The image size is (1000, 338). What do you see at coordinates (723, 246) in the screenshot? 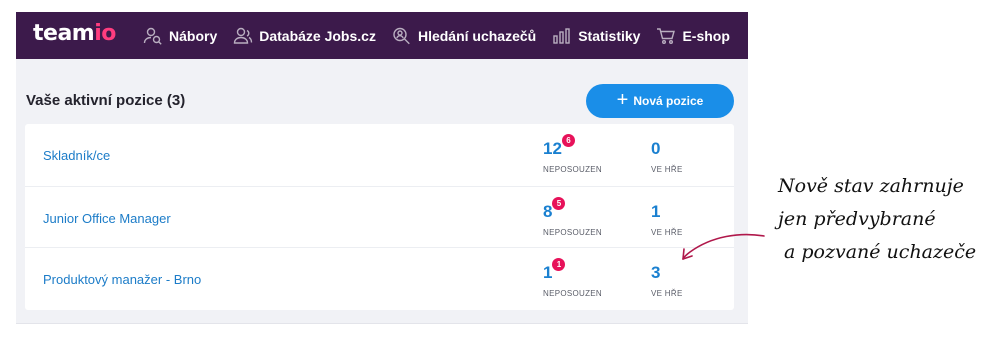
I see `annotation-arrow` at bounding box center [723, 246].